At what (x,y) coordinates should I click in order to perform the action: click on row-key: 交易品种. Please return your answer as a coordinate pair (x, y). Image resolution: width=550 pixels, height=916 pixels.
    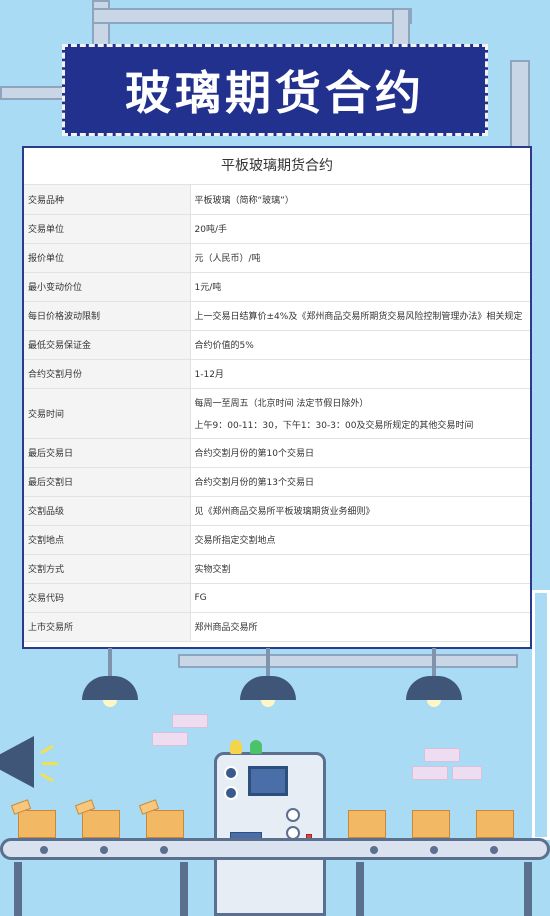
    Looking at the image, I should click on (107, 200).